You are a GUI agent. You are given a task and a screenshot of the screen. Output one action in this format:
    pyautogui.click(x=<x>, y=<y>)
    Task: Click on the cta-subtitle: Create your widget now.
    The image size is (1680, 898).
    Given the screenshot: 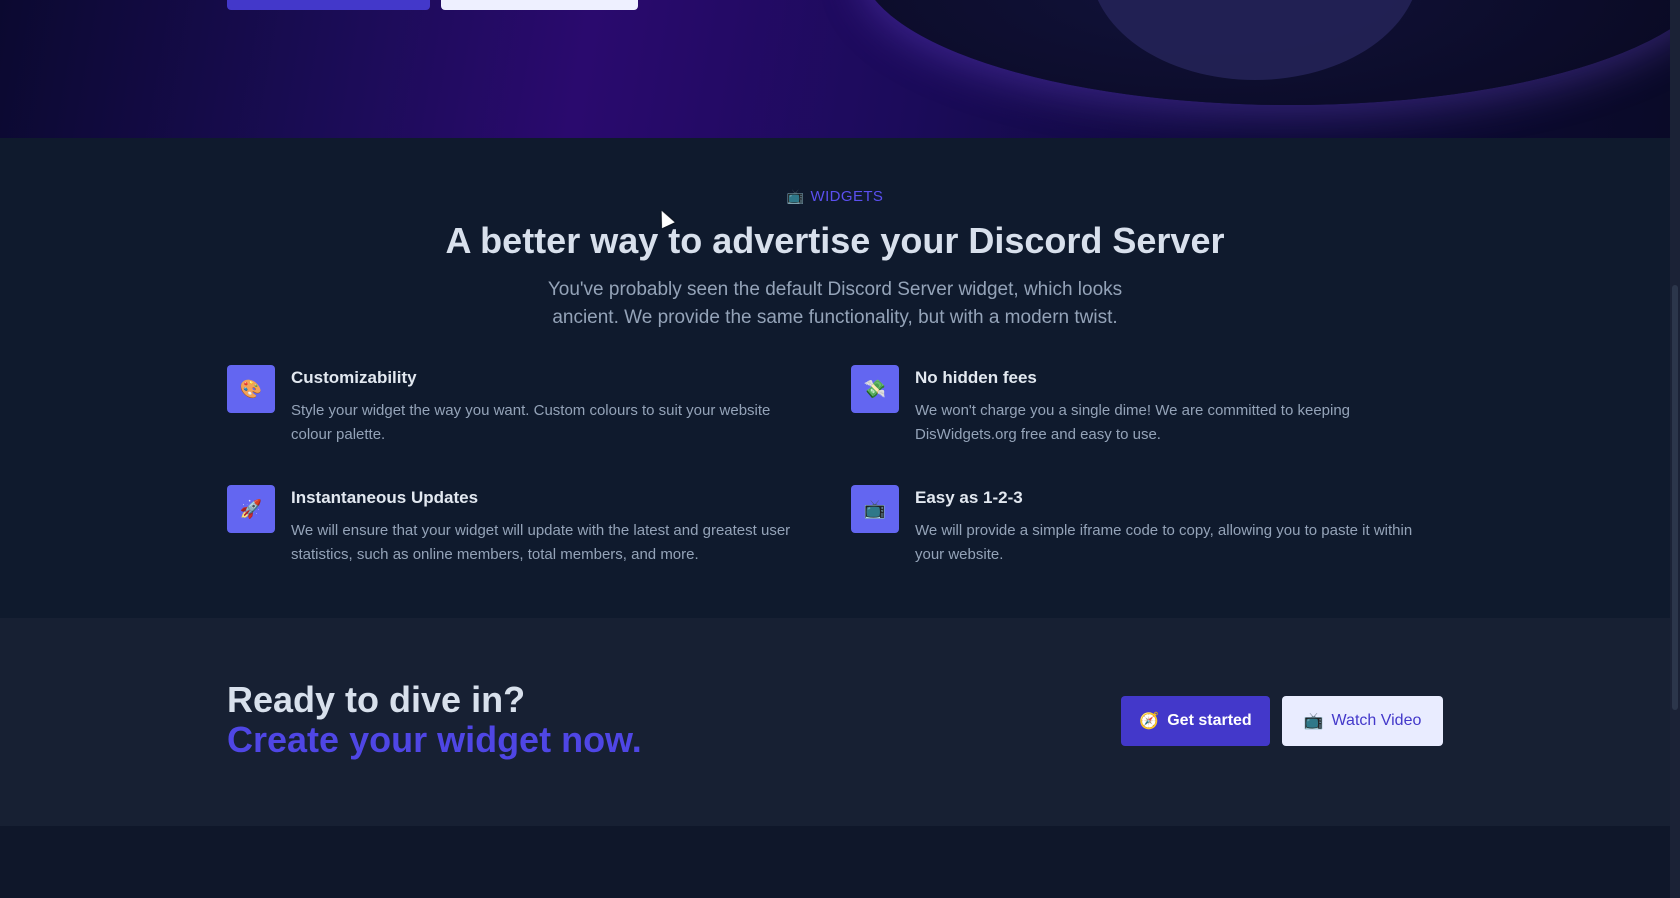 What is the action you would take?
    pyautogui.click(x=434, y=739)
    